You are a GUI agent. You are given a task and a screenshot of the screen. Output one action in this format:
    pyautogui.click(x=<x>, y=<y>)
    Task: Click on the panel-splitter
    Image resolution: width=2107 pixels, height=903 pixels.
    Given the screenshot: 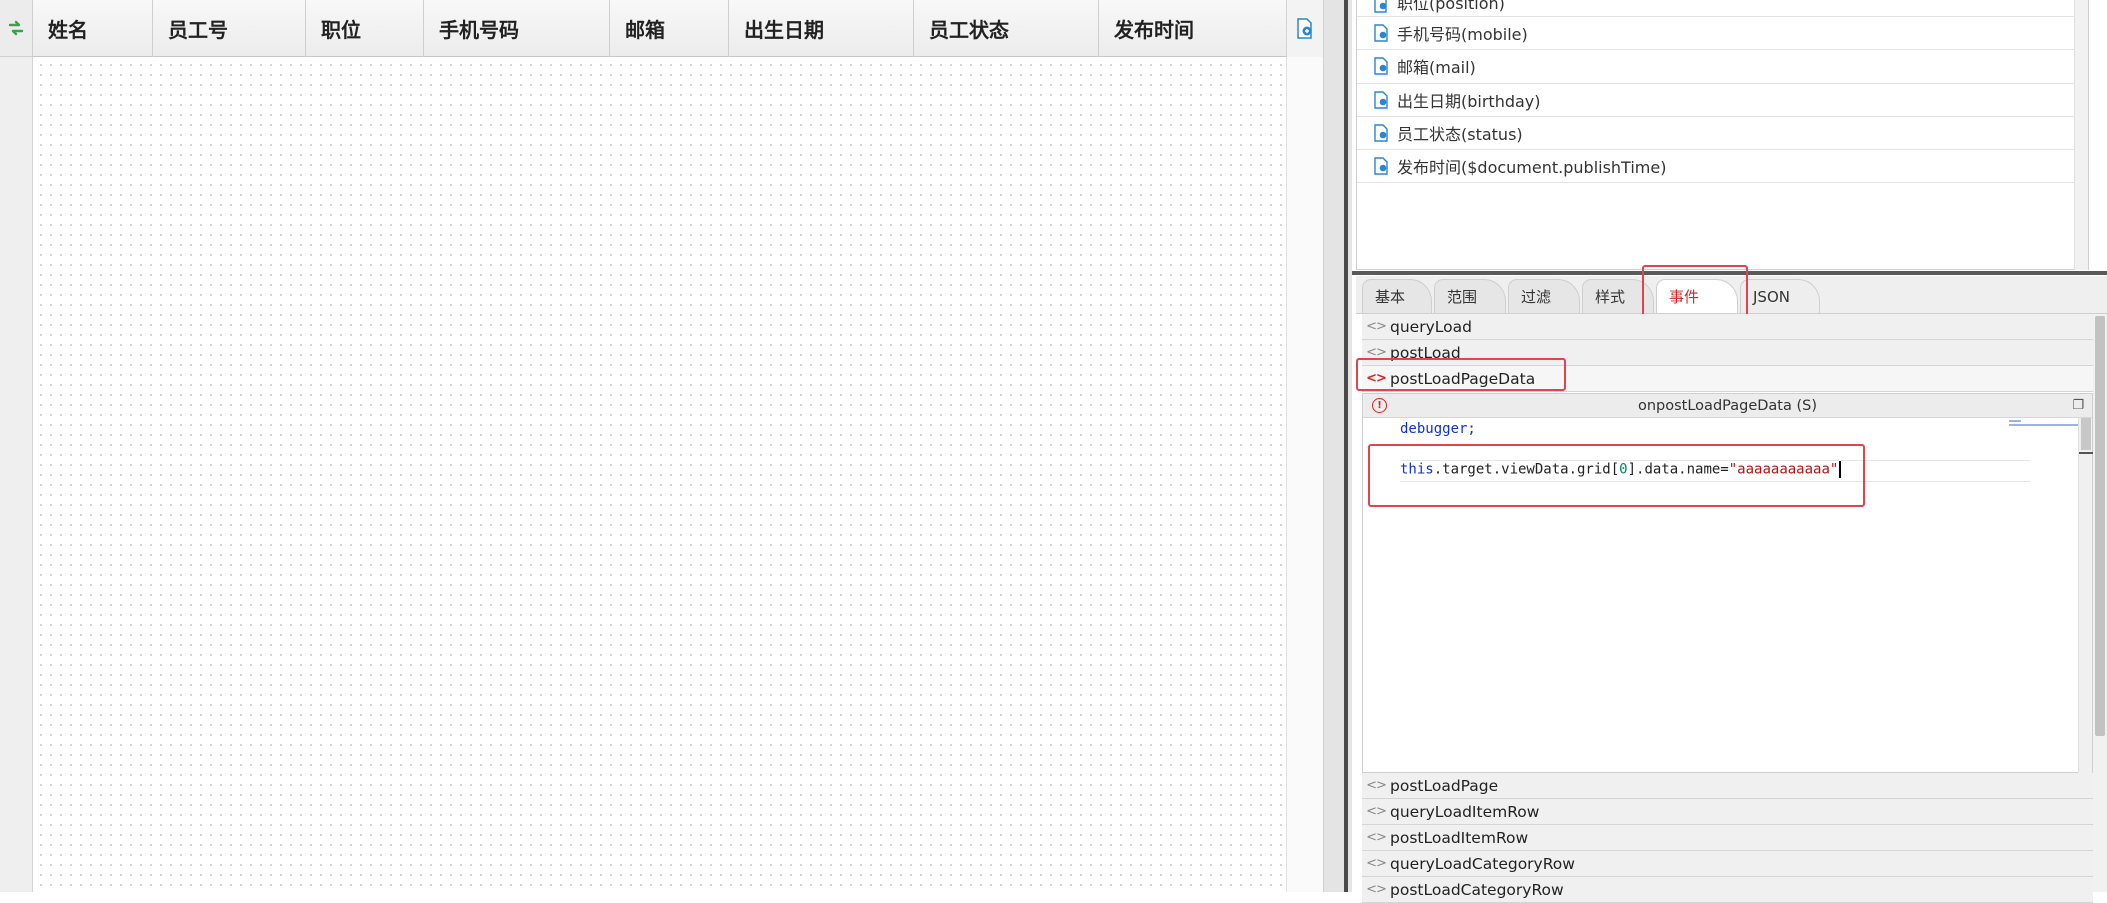 What is the action you would take?
    pyautogui.click(x=1337, y=446)
    